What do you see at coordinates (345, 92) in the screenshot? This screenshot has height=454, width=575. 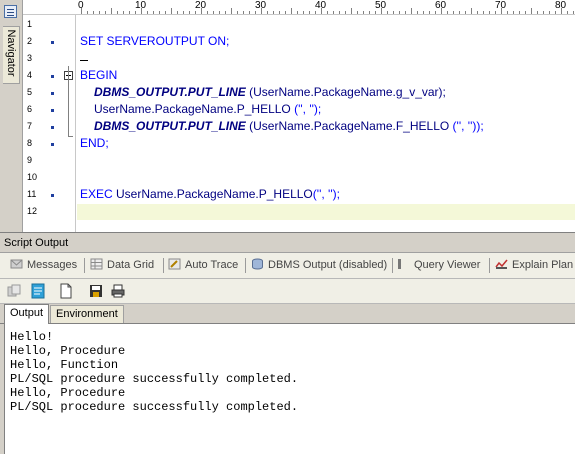 I see `put-line-args: (UserName.PackageName.g_v_var);` at bounding box center [345, 92].